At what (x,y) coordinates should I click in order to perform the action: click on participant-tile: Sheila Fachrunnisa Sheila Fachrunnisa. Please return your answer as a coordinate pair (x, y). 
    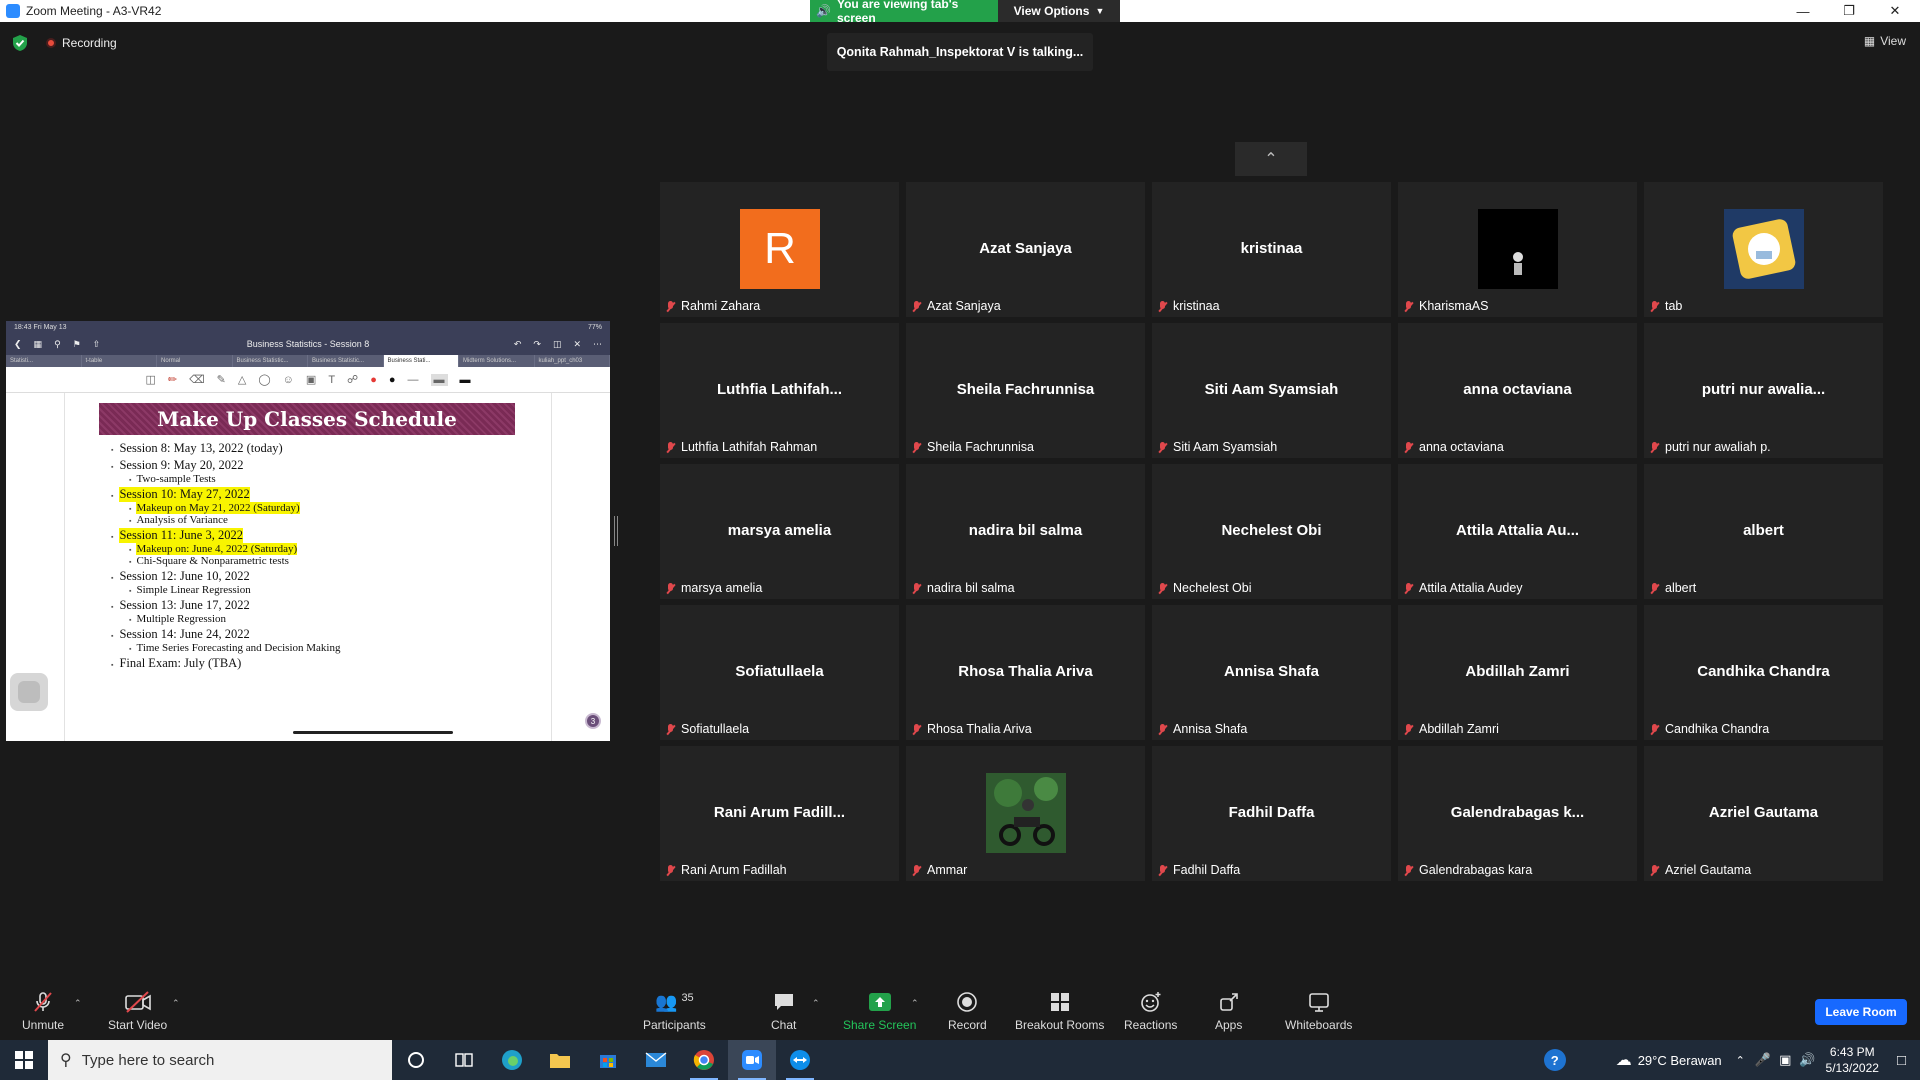
    Looking at the image, I should click on (1025, 390).